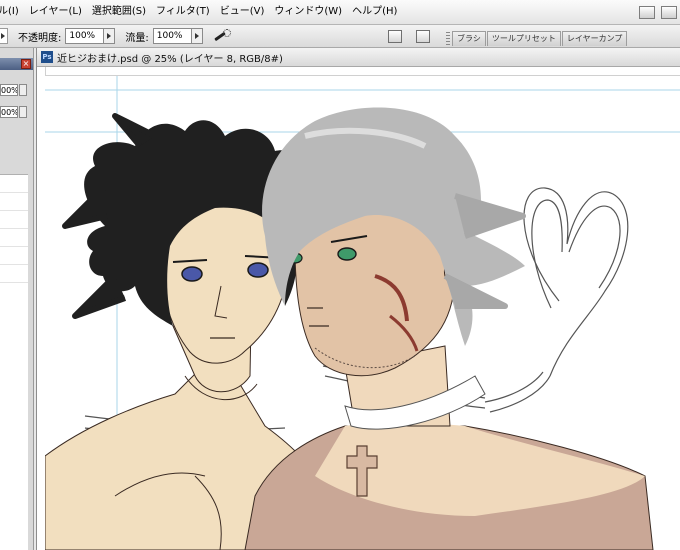  I want to click on psd-document-icon: Ps, so click(47, 57).